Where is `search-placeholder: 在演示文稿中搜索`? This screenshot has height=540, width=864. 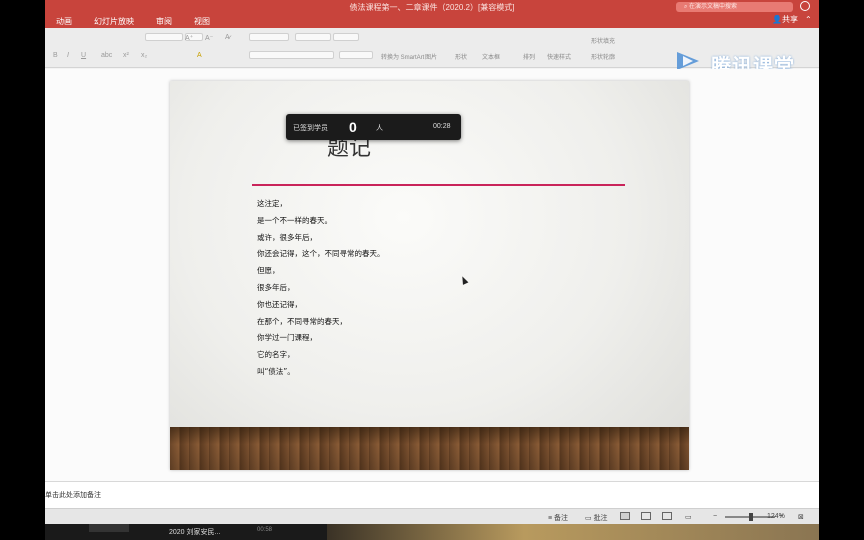
search-placeholder: 在演示文稿中搜索 is located at coordinates (713, 7).